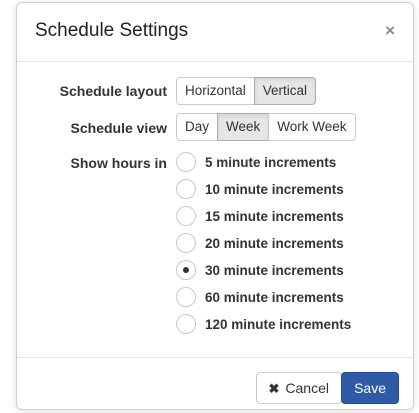 The height and width of the screenshot is (413, 419). I want to click on radio-button-selected-icon, so click(186, 270).